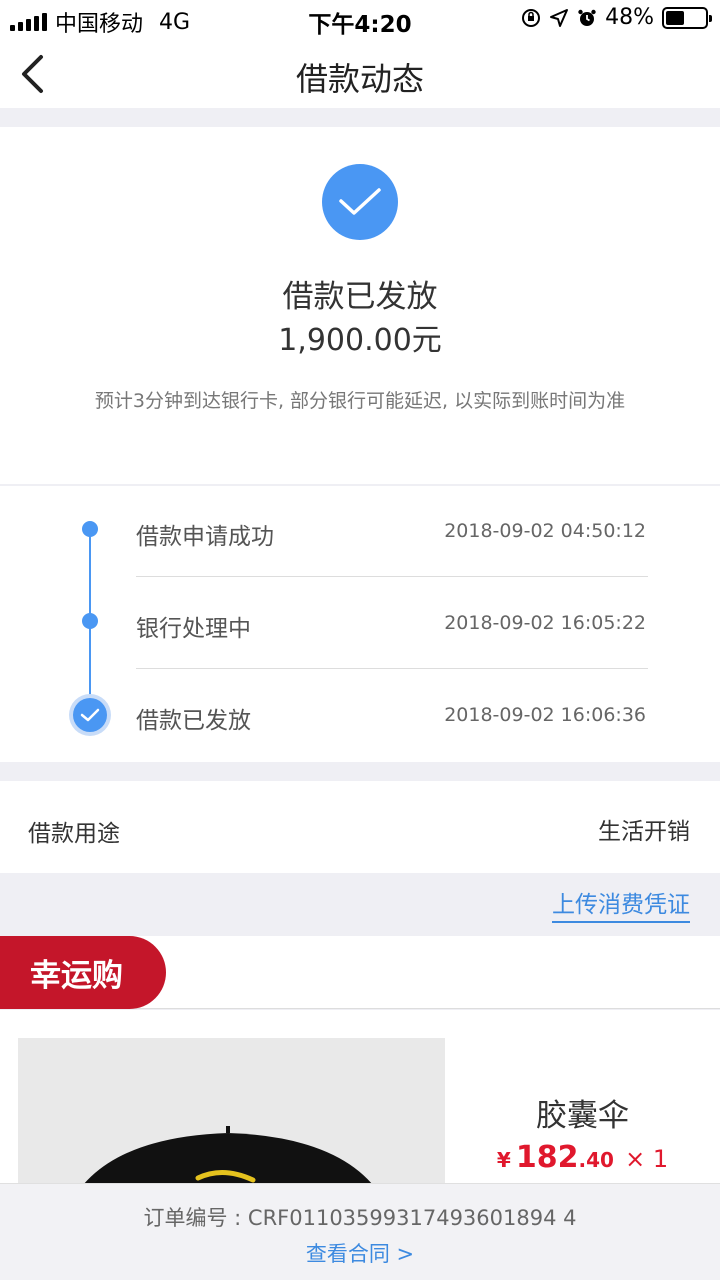  Describe the element at coordinates (360, 532) in the screenshot. I see `timeline-item: 借款申请成功 2018-09-02 04:50:12` at that location.